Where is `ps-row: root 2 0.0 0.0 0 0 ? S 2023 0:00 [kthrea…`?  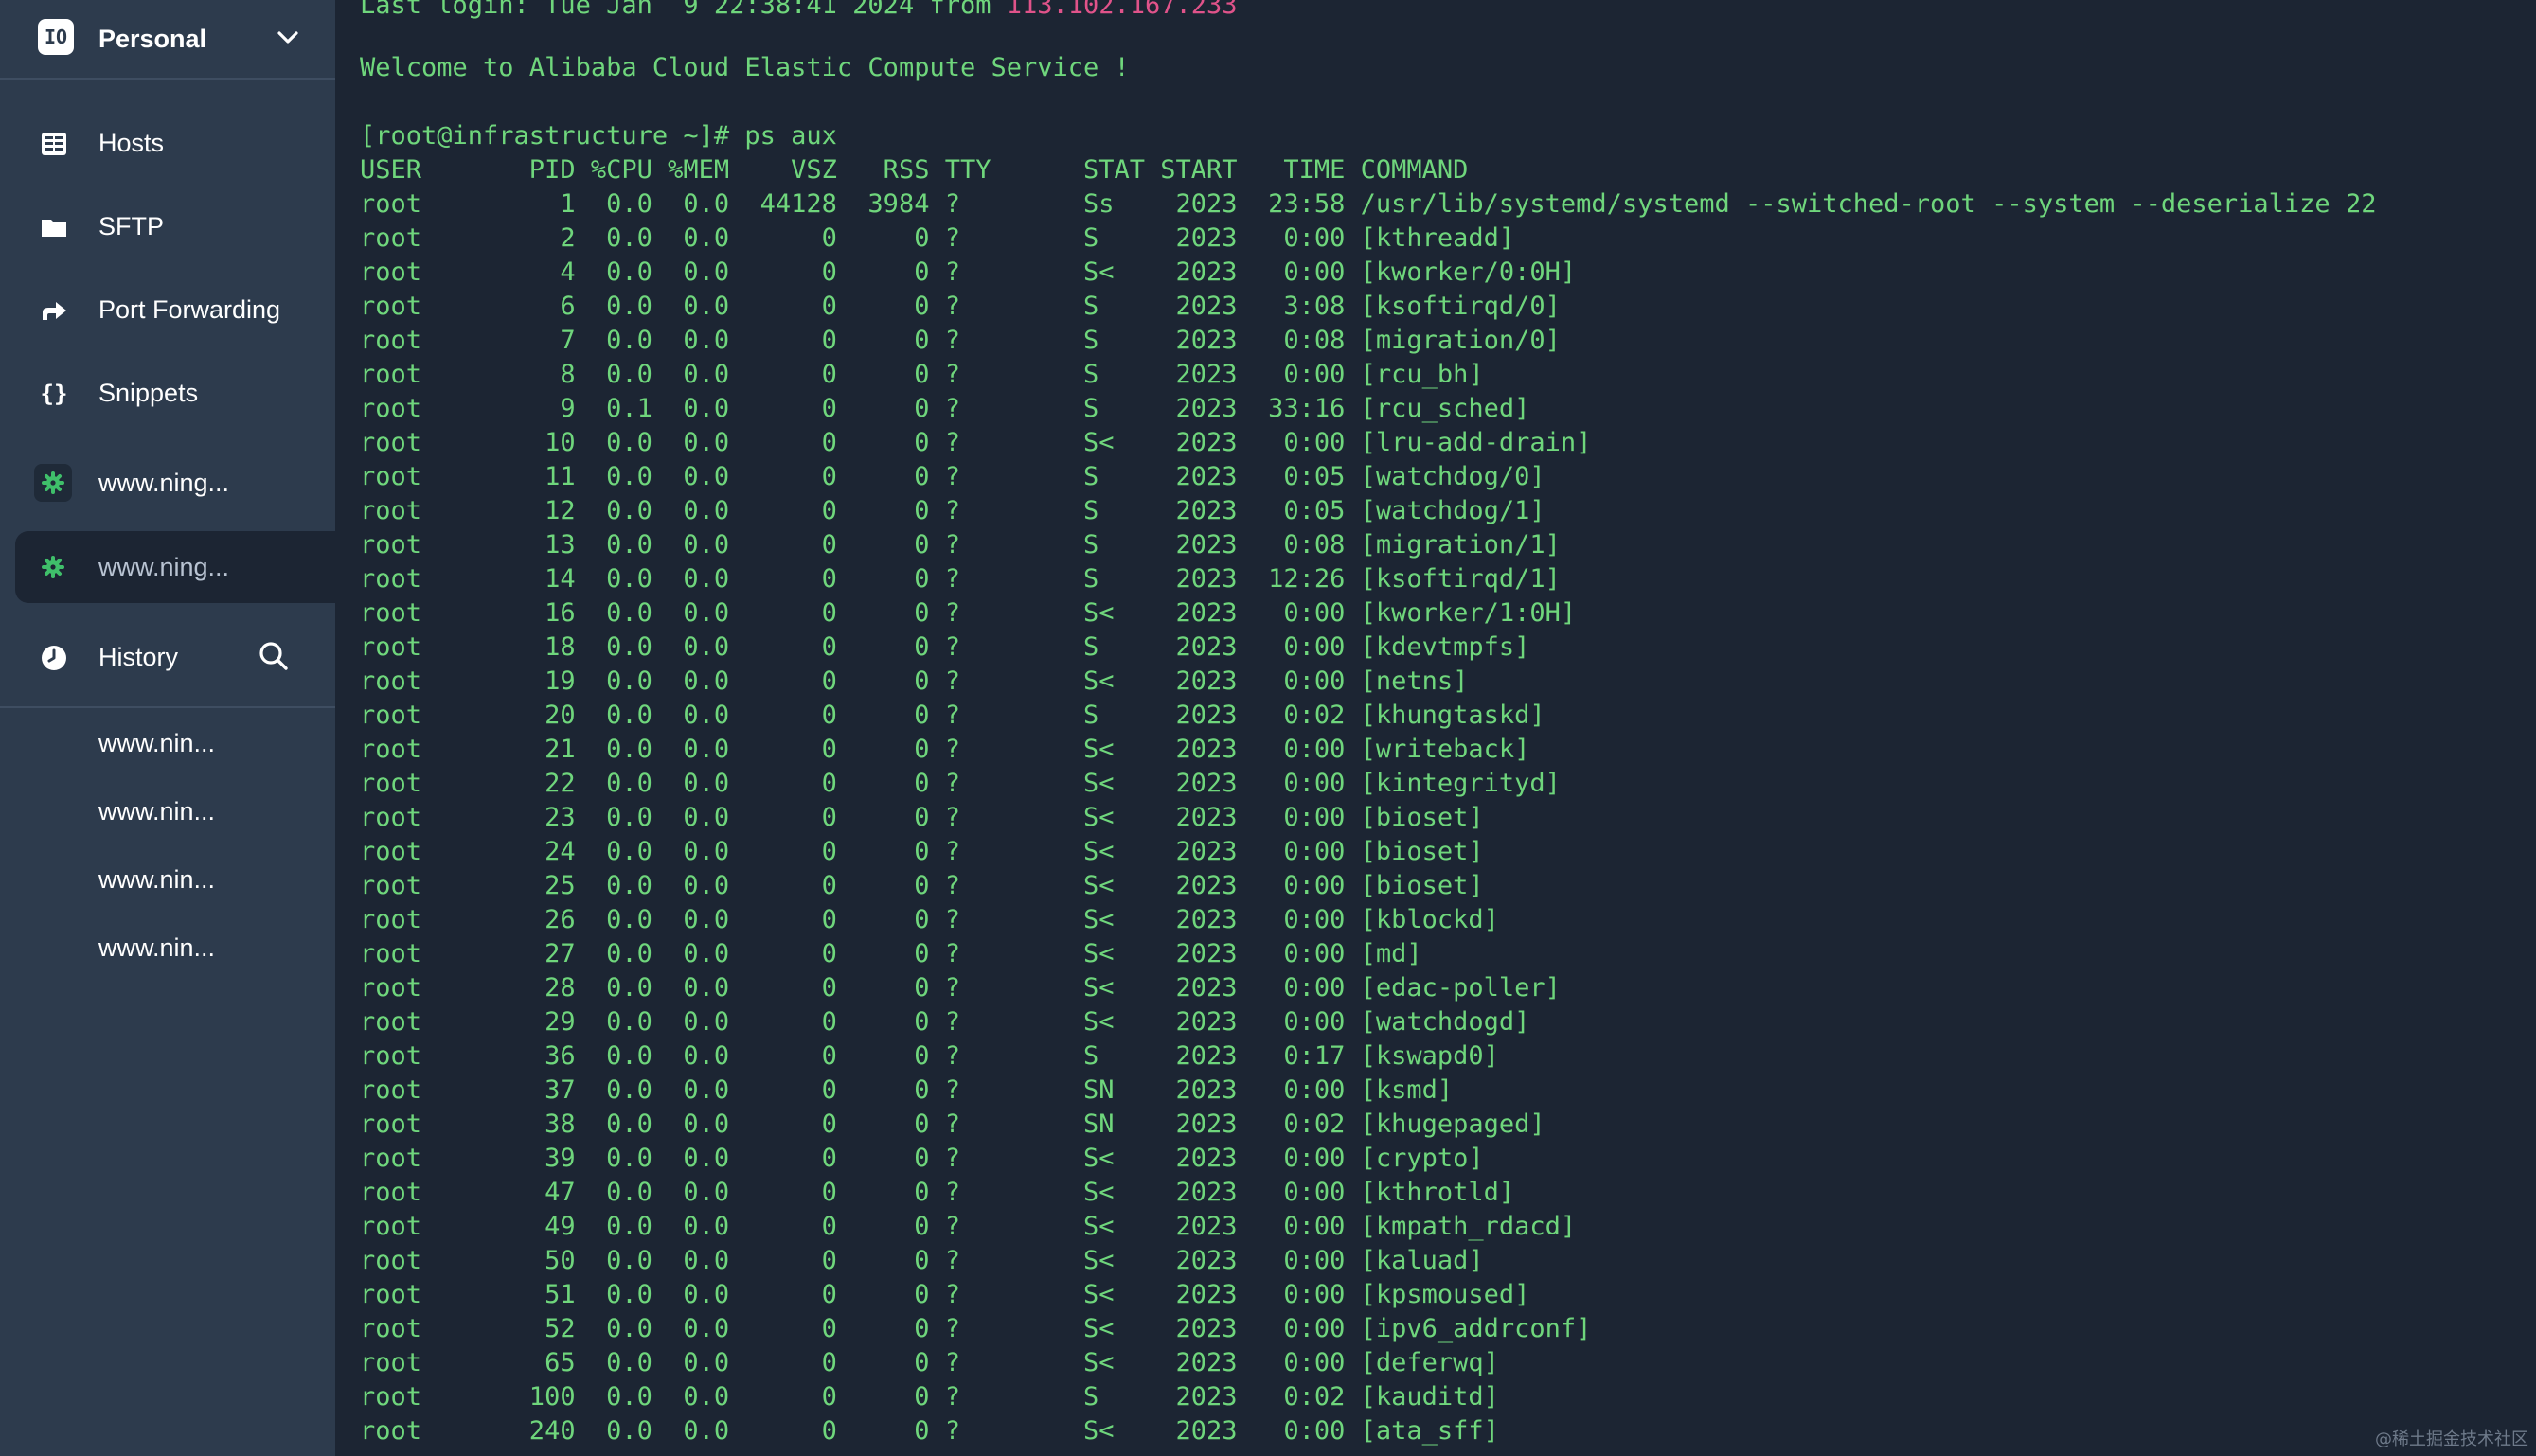 ps-row: root 2 0.0 0.0 0 0 ? S 2023 0:00 [kthrea… is located at coordinates (938, 238).